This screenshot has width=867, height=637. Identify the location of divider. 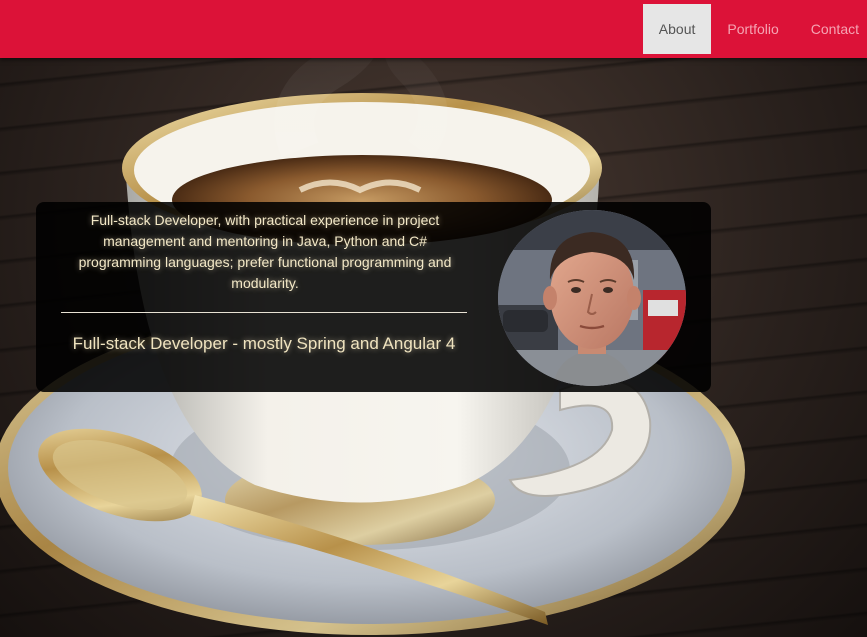
(264, 312).